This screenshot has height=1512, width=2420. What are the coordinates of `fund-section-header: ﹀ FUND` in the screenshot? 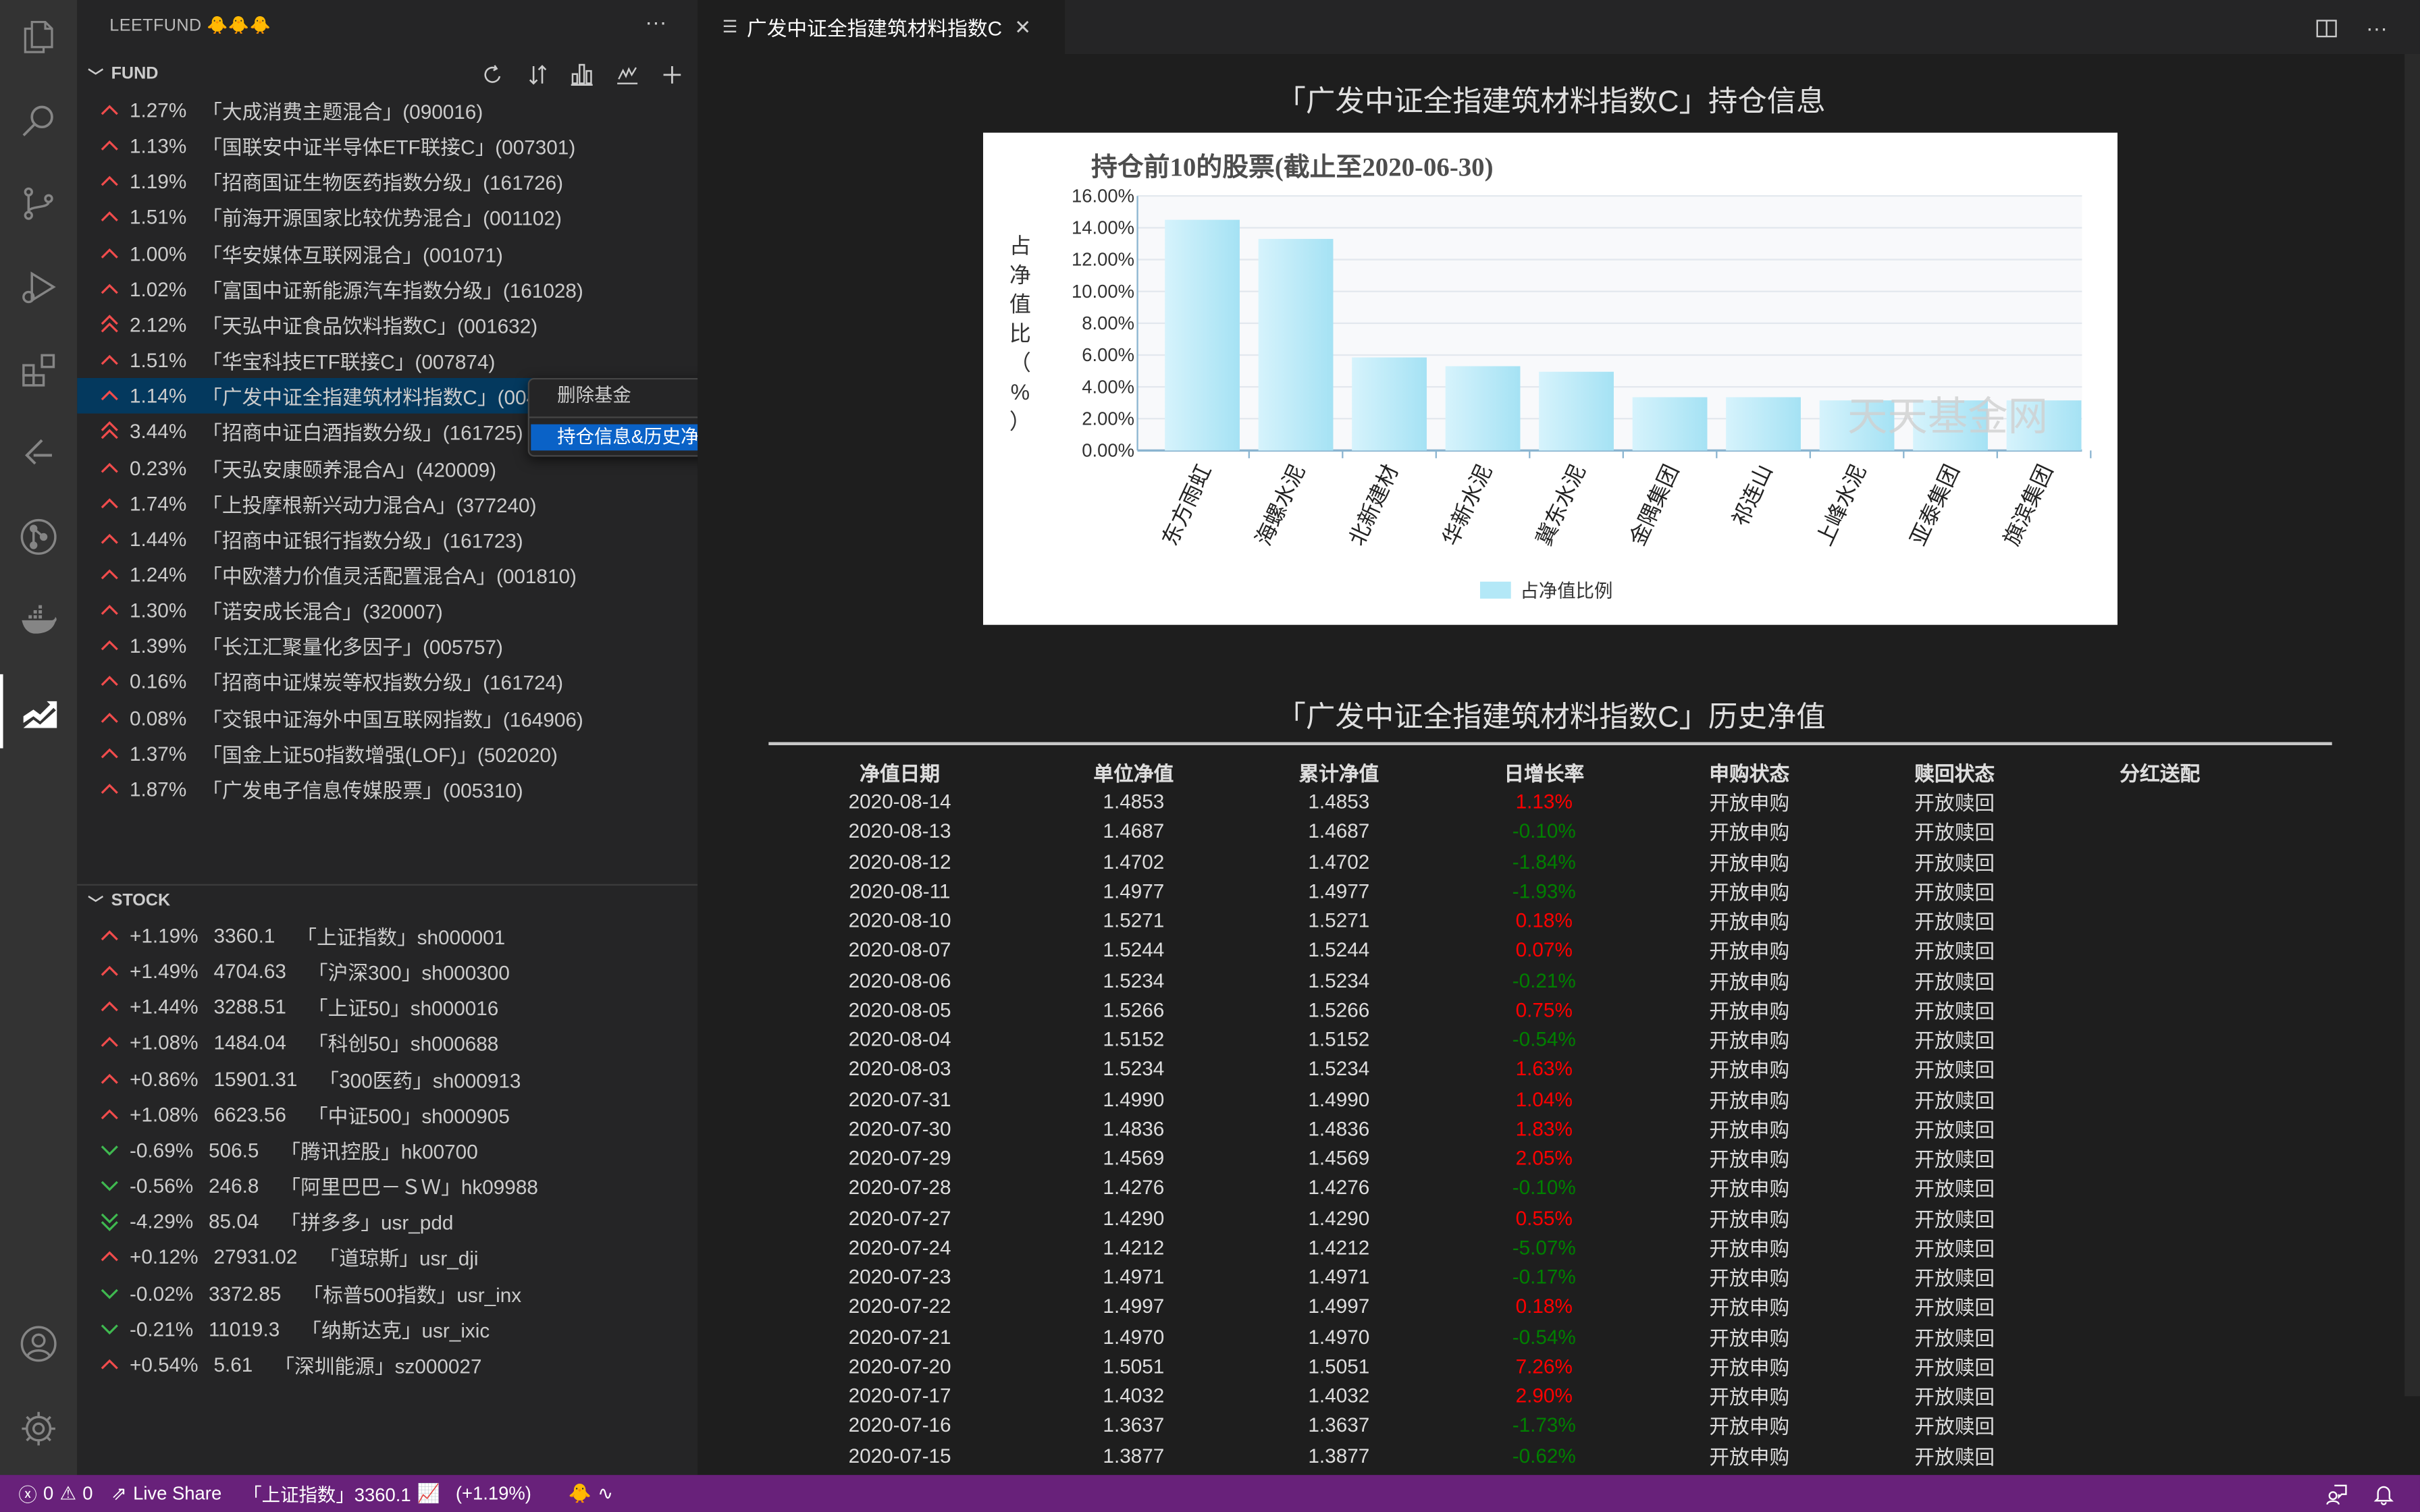 It's located at (387, 74).